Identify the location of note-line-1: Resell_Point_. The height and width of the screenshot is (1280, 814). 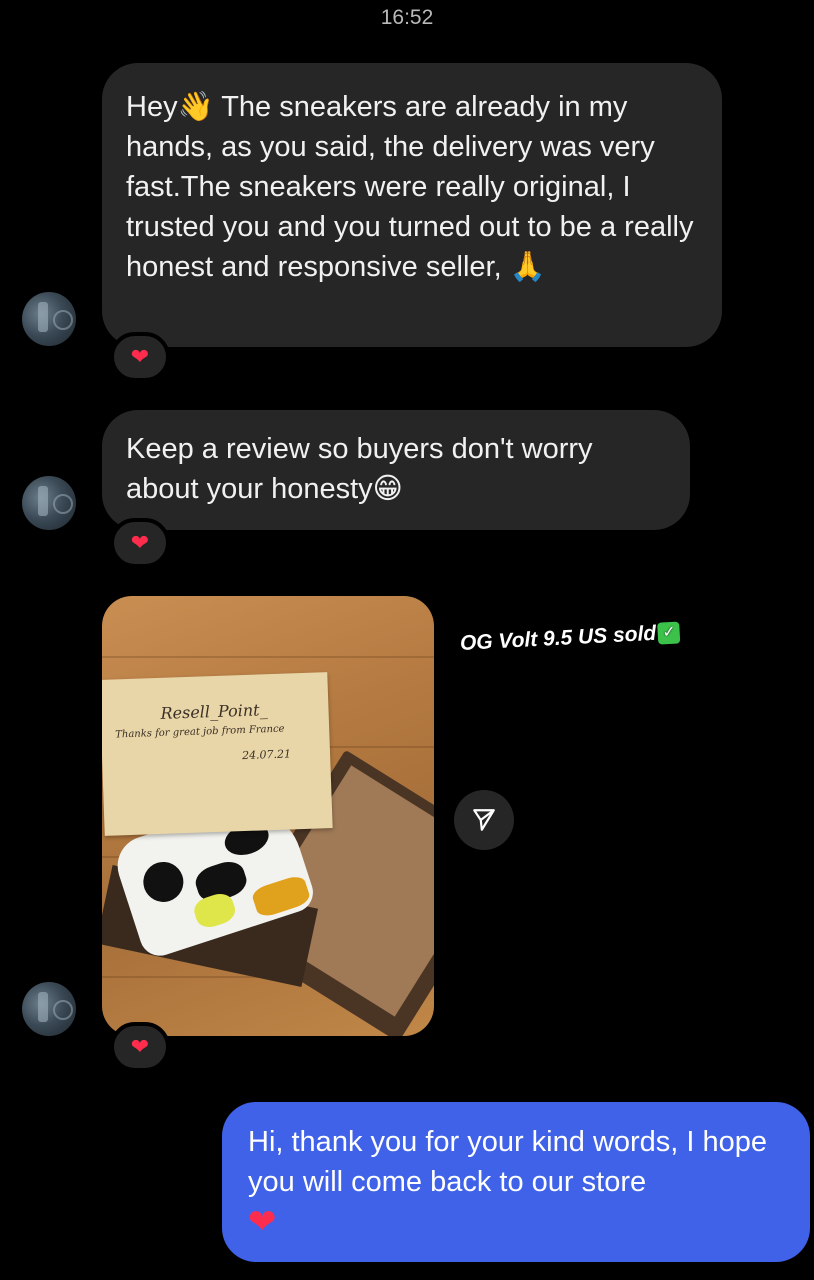
(214, 711).